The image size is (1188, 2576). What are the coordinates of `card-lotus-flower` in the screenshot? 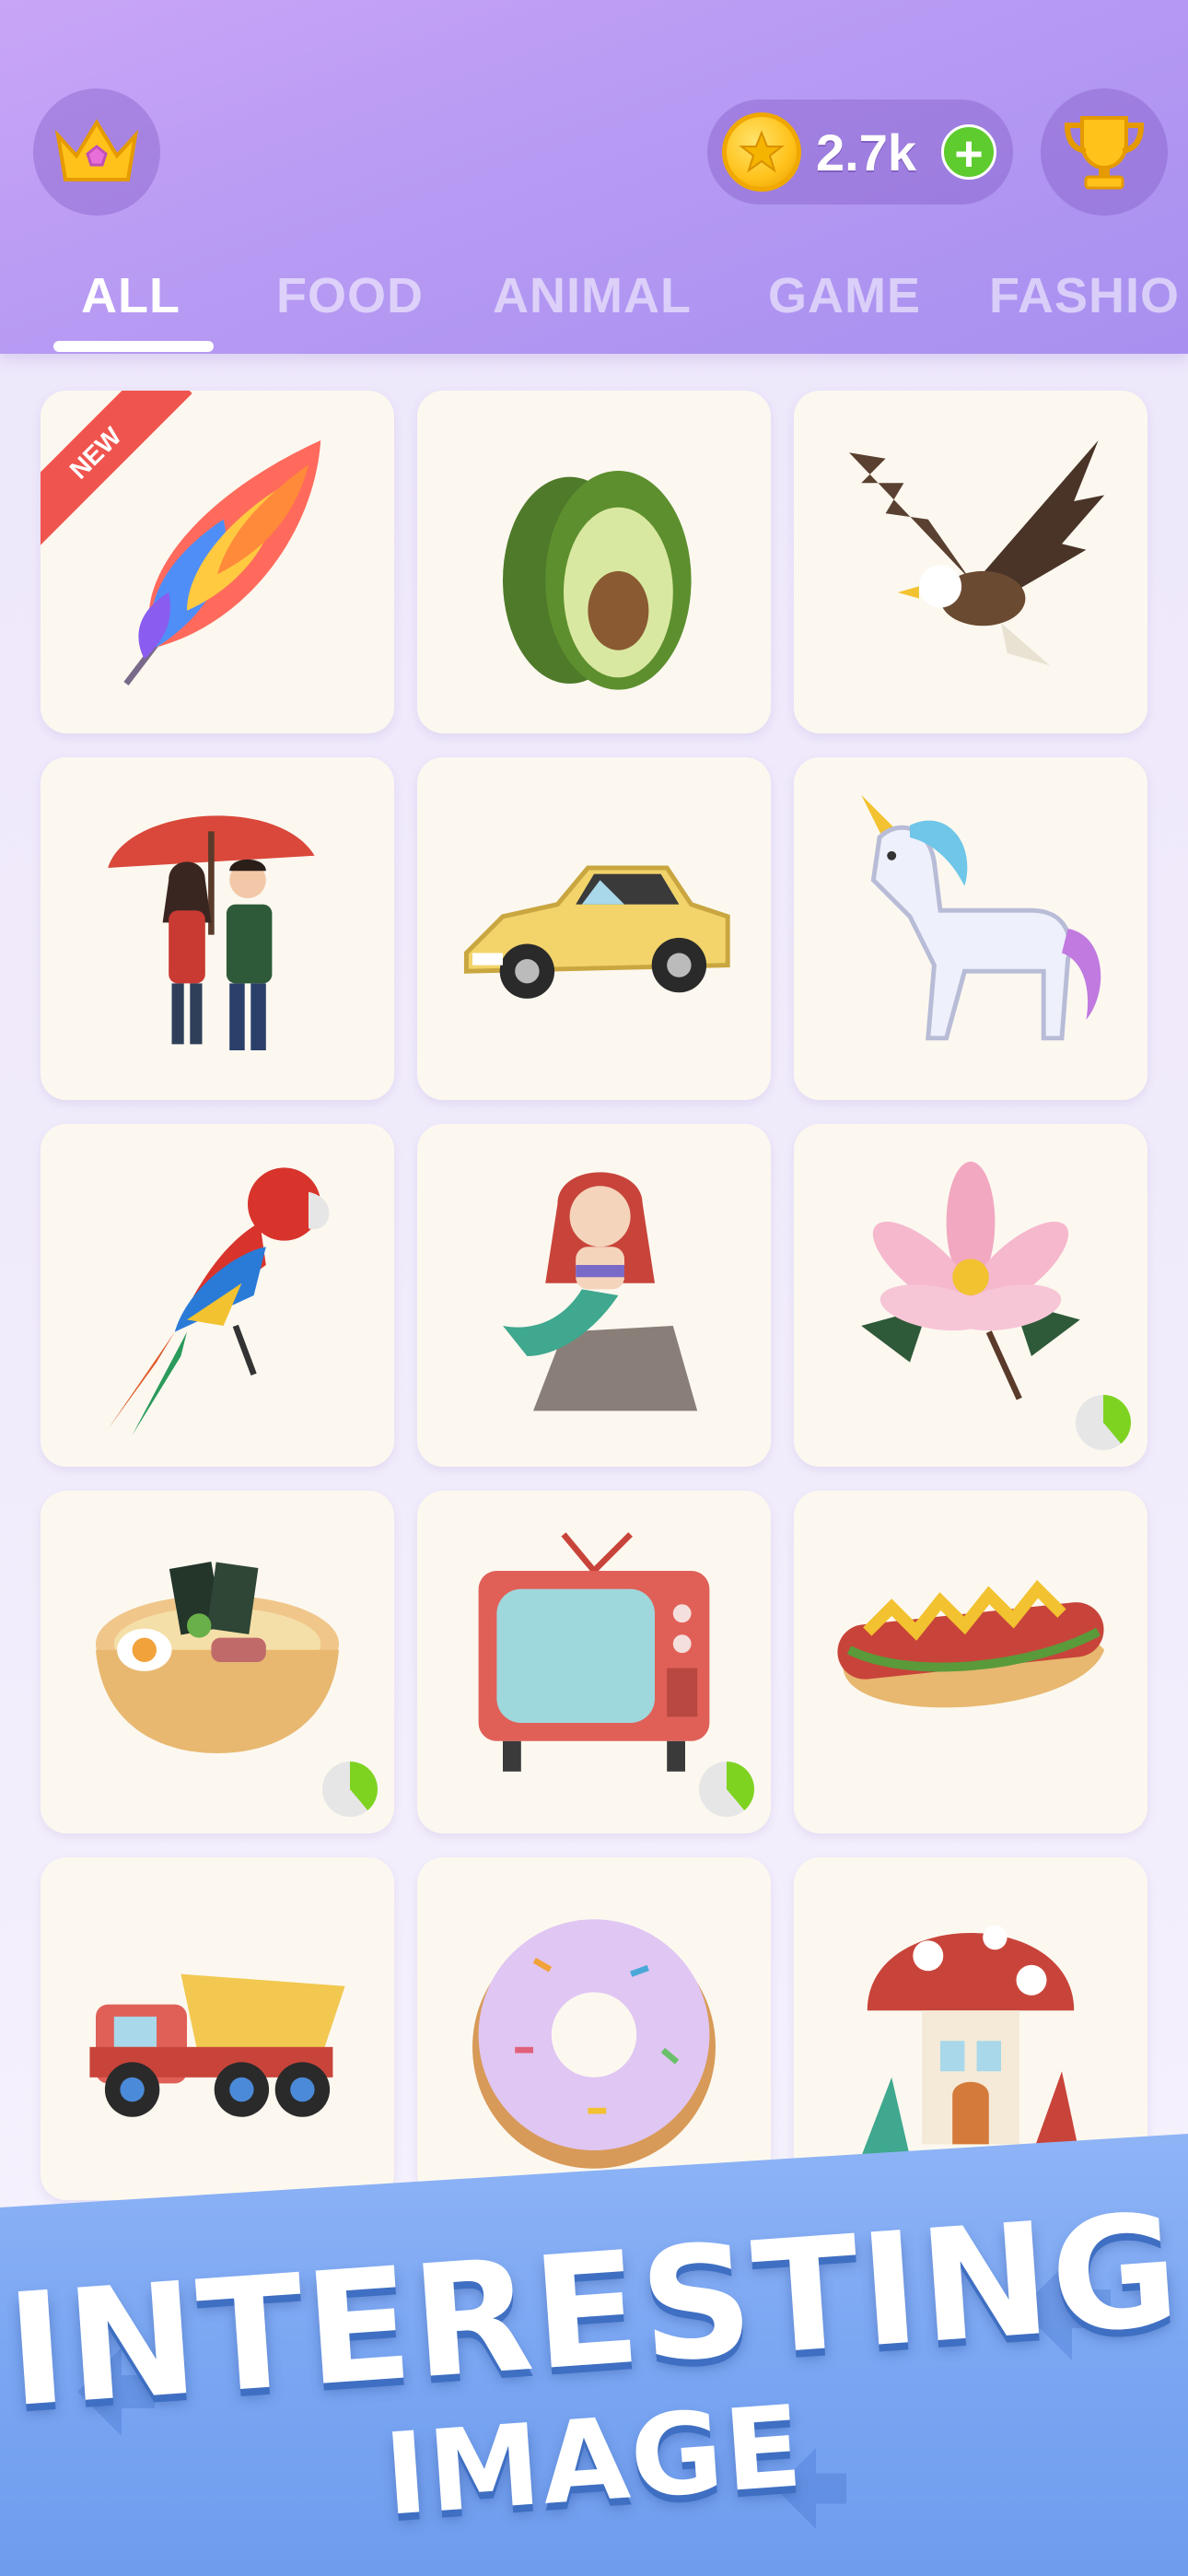 It's located at (970, 1295).